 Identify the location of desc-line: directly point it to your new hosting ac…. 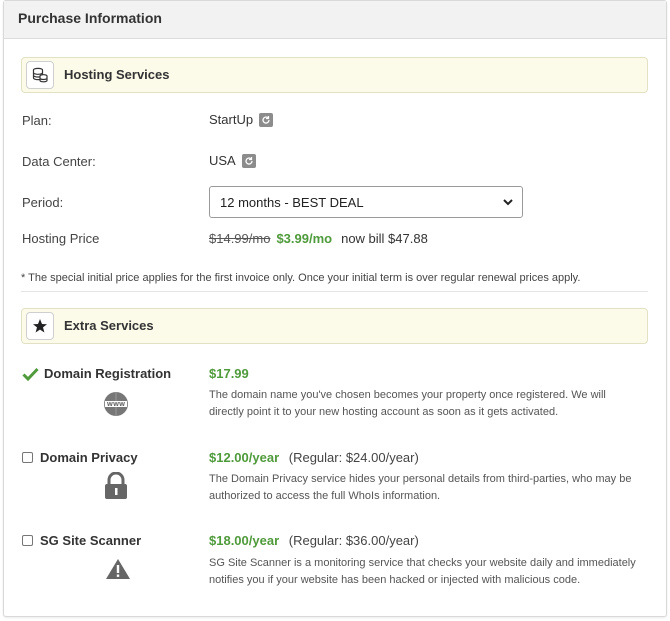
(384, 412).